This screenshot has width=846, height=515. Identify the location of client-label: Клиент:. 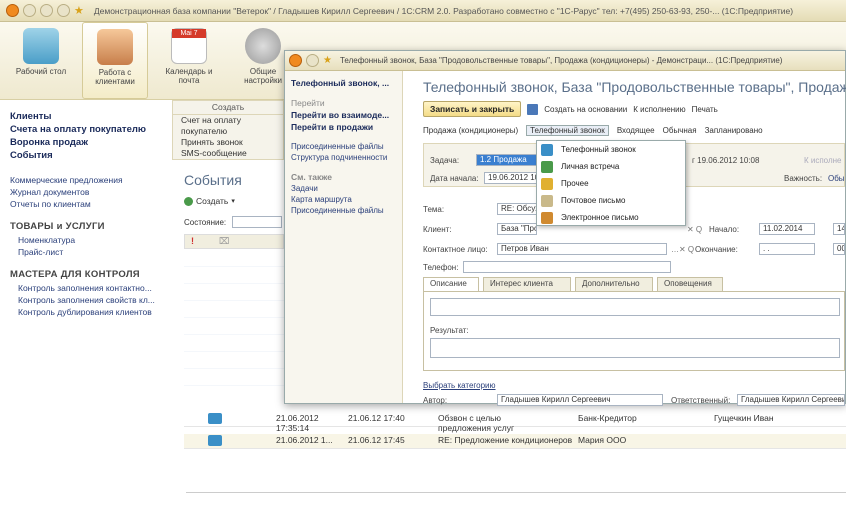
(437, 229).